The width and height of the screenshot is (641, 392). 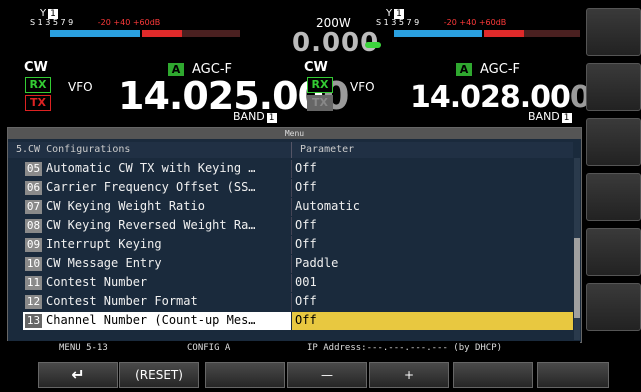 I want to click on side-soft-keys, so click(x=612, y=170).